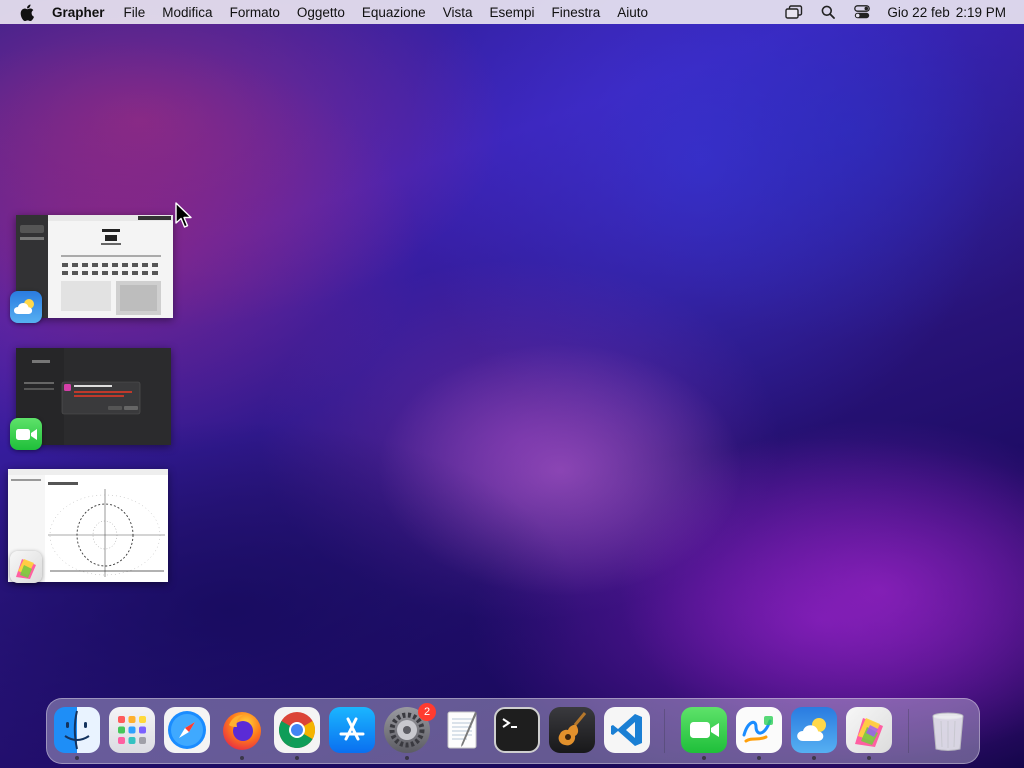 The height and width of the screenshot is (768, 1024). I want to click on dock-weather-icon, so click(814, 730).